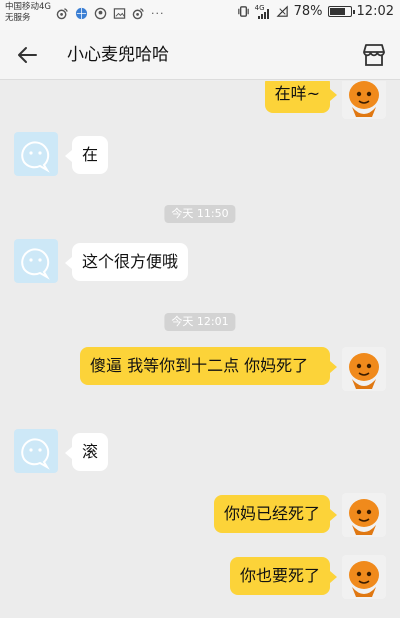 The width and height of the screenshot is (400, 618). I want to click on message-bubble-outgoing: 你妈已经死了, so click(275, 514).